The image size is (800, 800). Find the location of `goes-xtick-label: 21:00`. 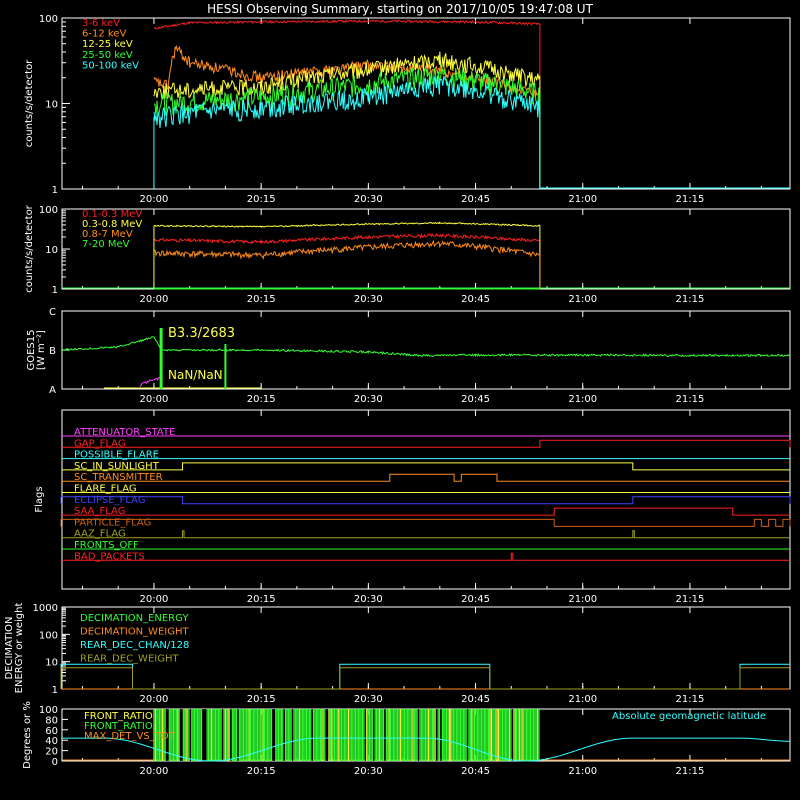

goes-xtick-label: 21:00 is located at coordinates (582, 399).